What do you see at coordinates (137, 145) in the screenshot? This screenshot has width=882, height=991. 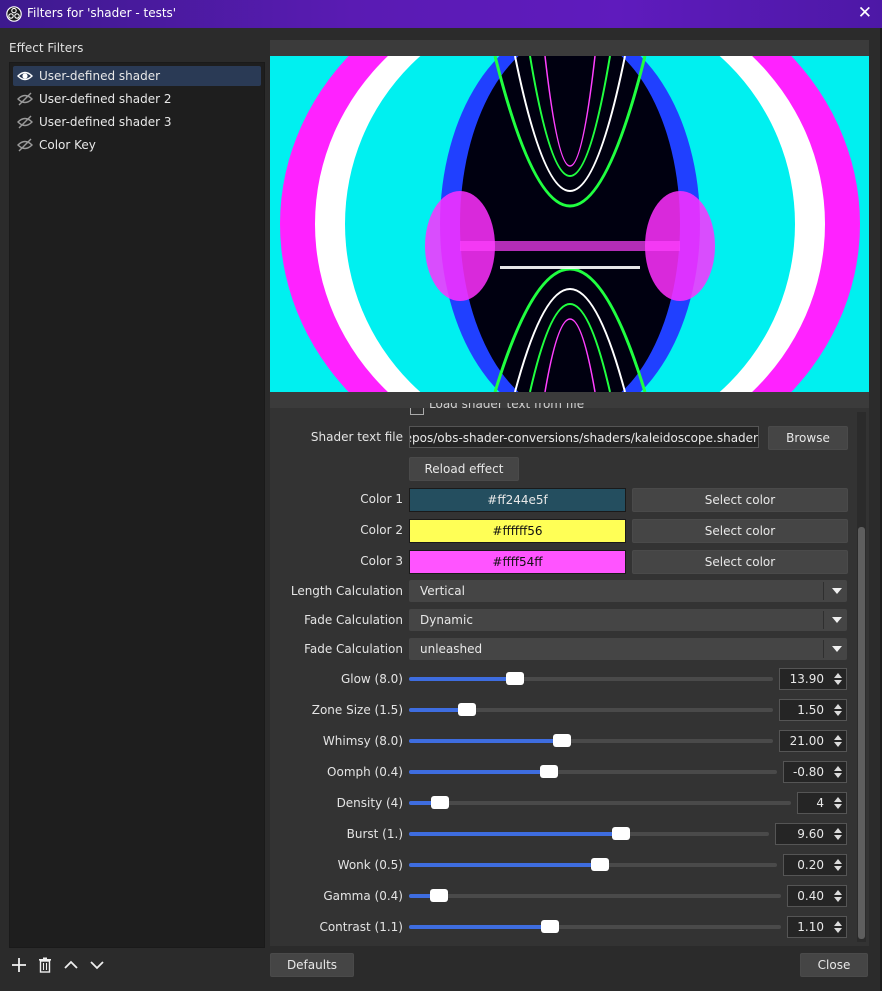 I see `filter-item: Color Key` at bounding box center [137, 145].